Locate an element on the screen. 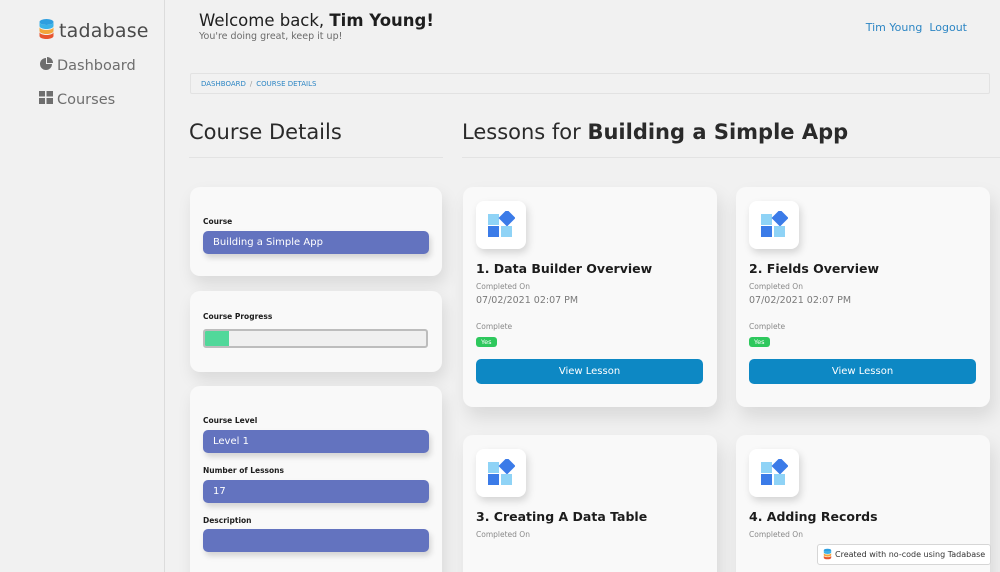  welcome-title: Welcome back, Tim Young! is located at coordinates (316, 20).